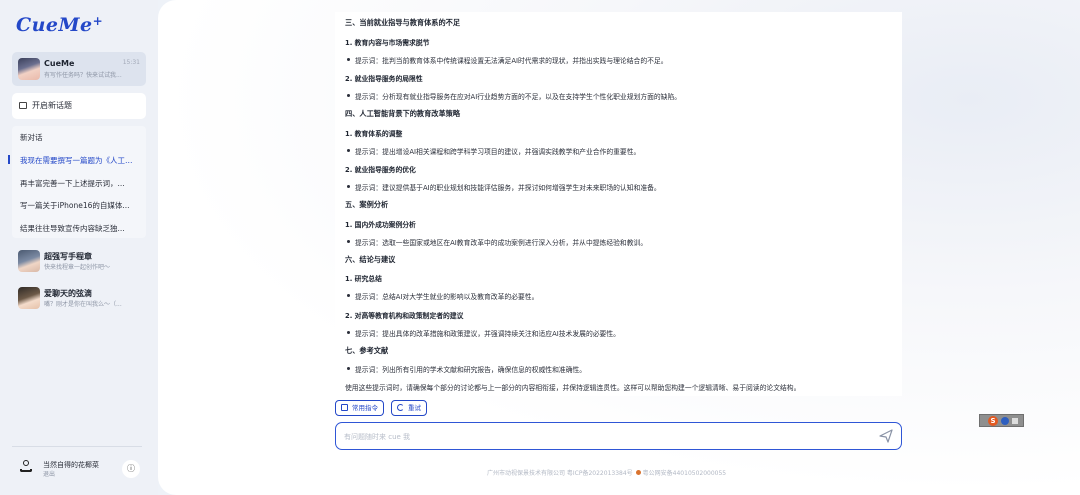  Describe the element at coordinates (404, 316) in the screenshot. I see `subsection-heading: 2. 对高等教育机构和政策制定者的建议` at that location.